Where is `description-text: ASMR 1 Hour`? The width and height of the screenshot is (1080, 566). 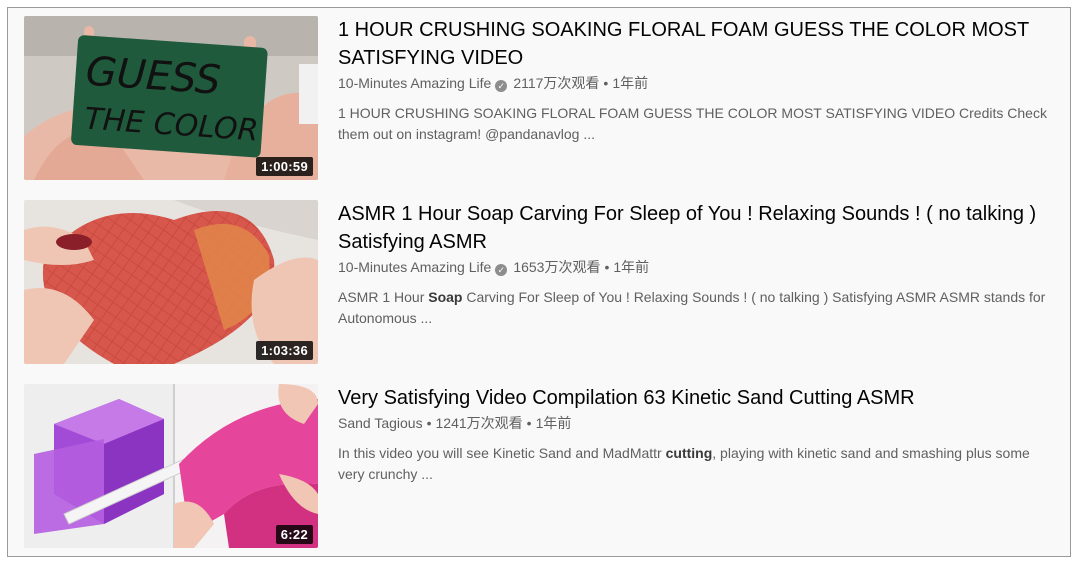
description-text: ASMR 1 Hour is located at coordinates (383, 297).